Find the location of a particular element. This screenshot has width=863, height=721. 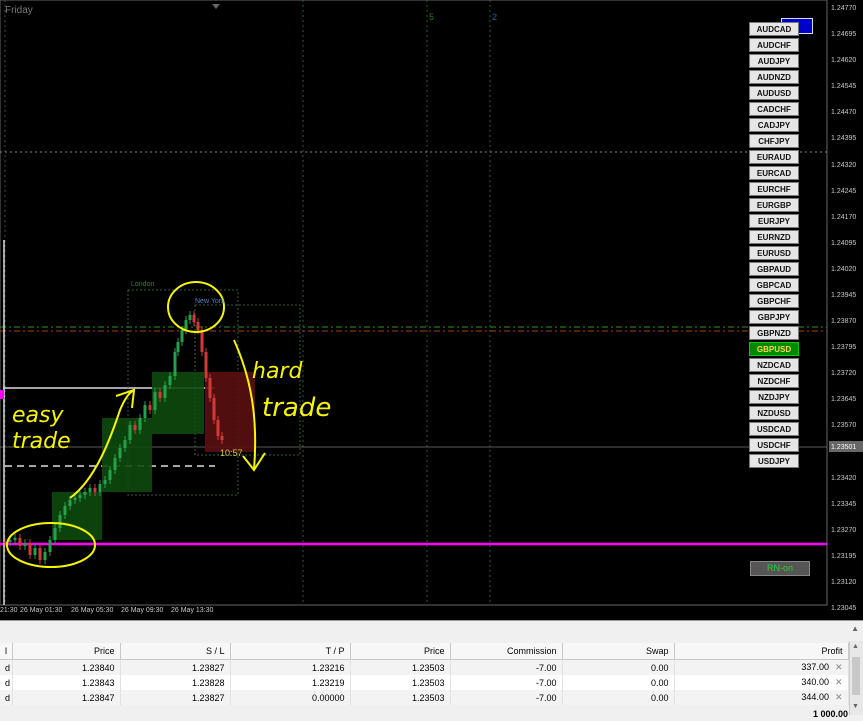

pair-button-nzdjpy: NZDJPY is located at coordinates (774, 397).